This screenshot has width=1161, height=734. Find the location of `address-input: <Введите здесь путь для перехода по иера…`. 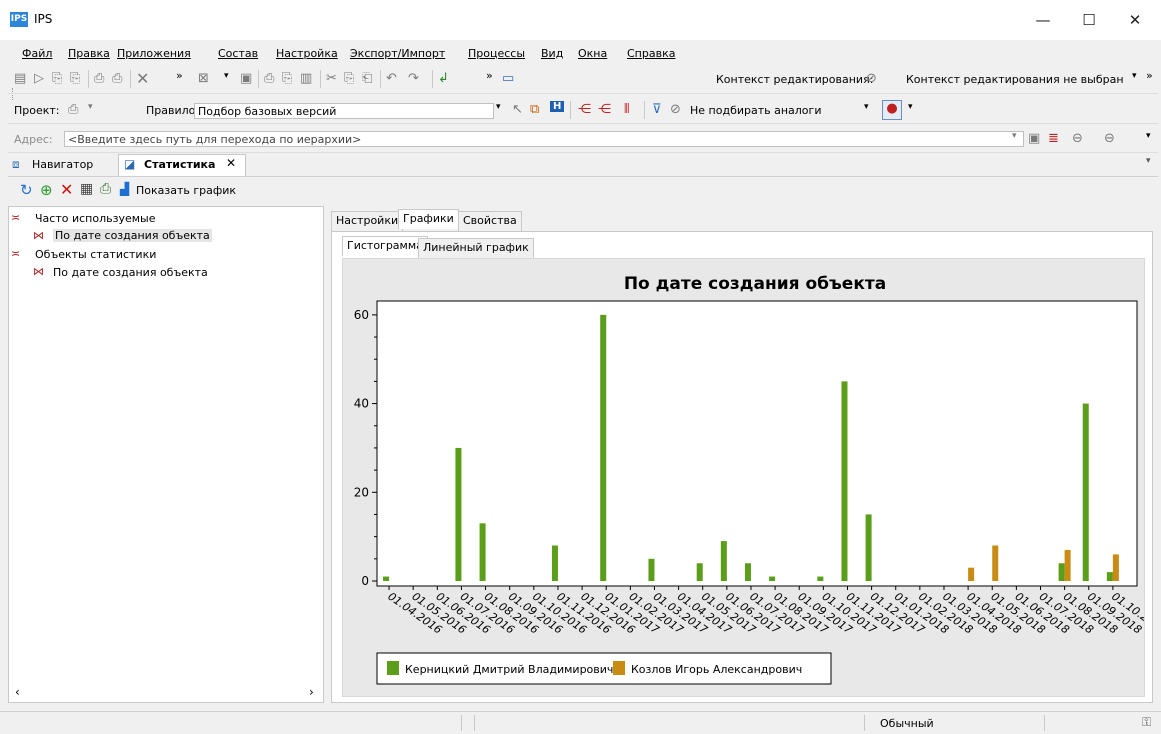

address-input: <Введите здесь путь для перехода по иера… is located at coordinates (544, 139).